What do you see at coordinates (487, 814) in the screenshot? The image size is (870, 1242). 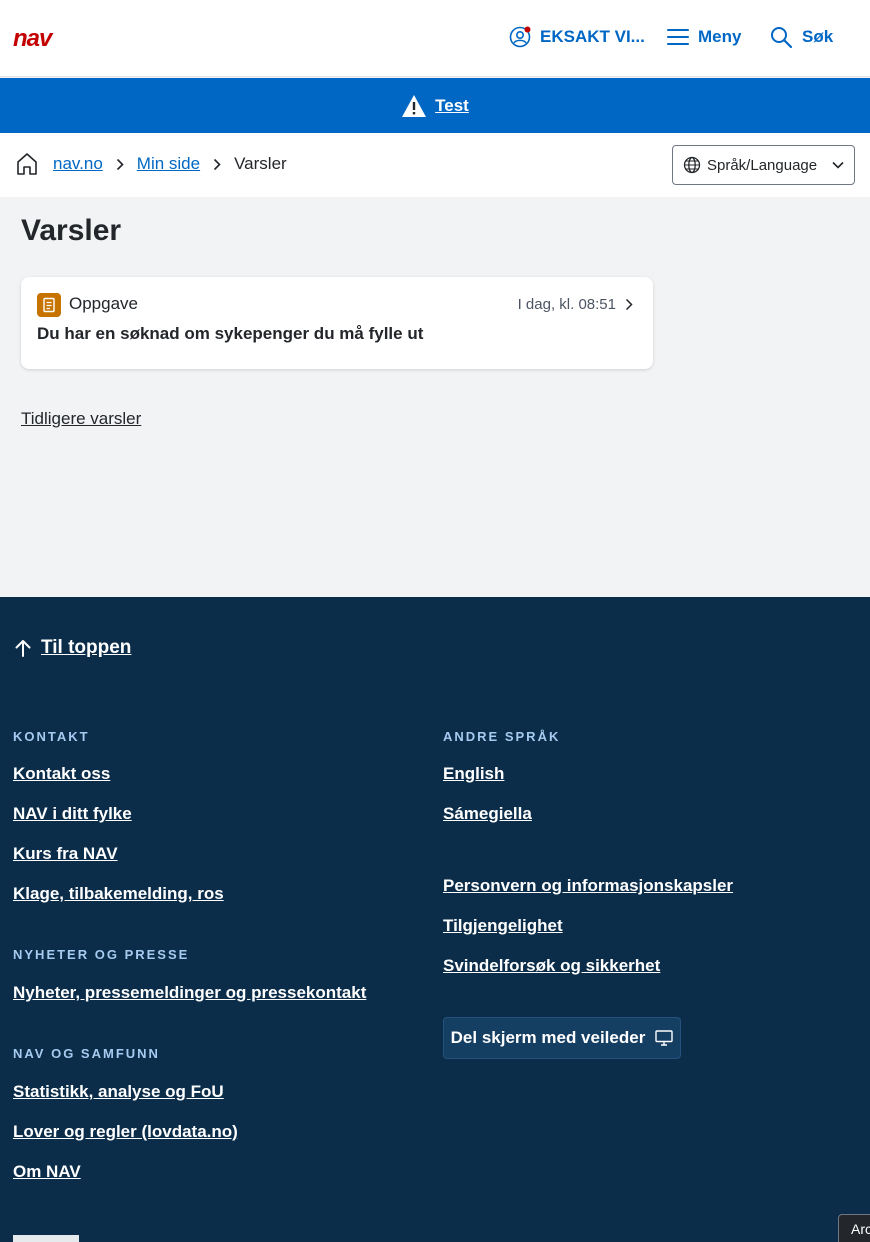 I see `footer-link: Sámegiella` at bounding box center [487, 814].